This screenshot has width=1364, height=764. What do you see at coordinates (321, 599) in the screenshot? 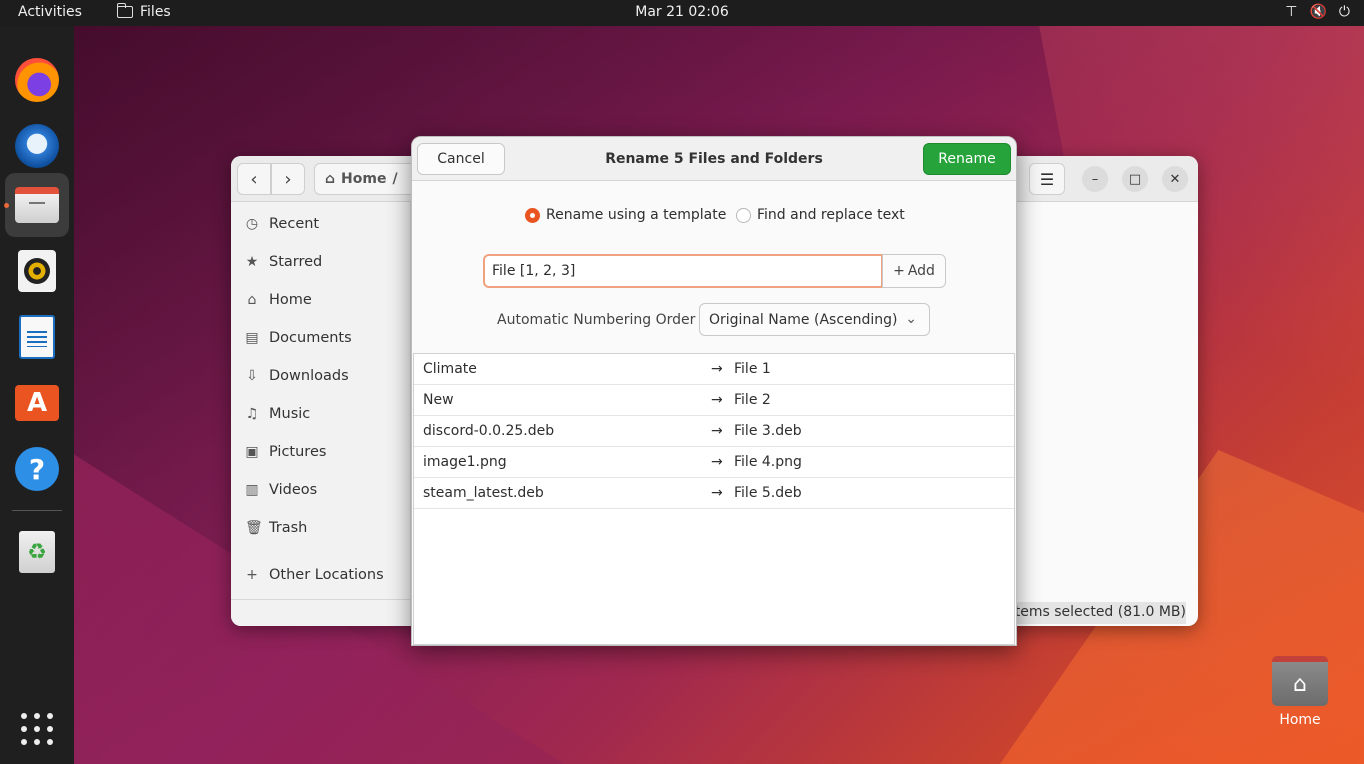
I see `sidebar-divider` at bounding box center [321, 599].